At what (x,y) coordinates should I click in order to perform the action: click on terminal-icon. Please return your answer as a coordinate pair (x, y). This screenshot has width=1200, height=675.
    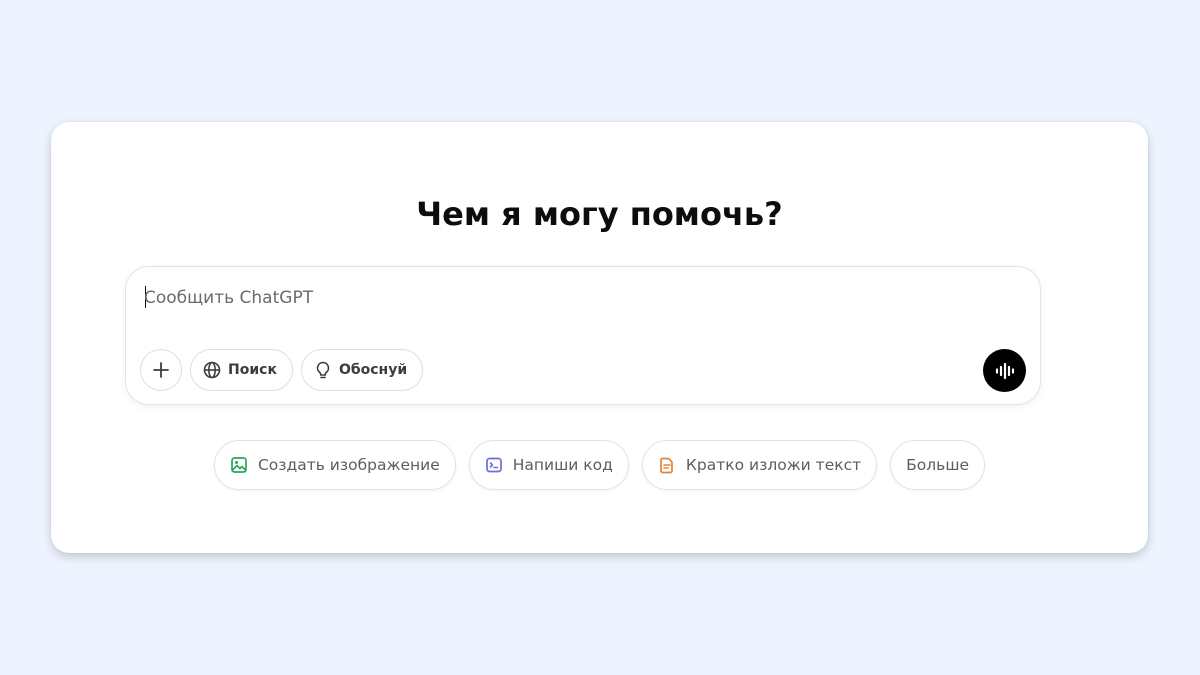
    Looking at the image, I should click on (493, 465).